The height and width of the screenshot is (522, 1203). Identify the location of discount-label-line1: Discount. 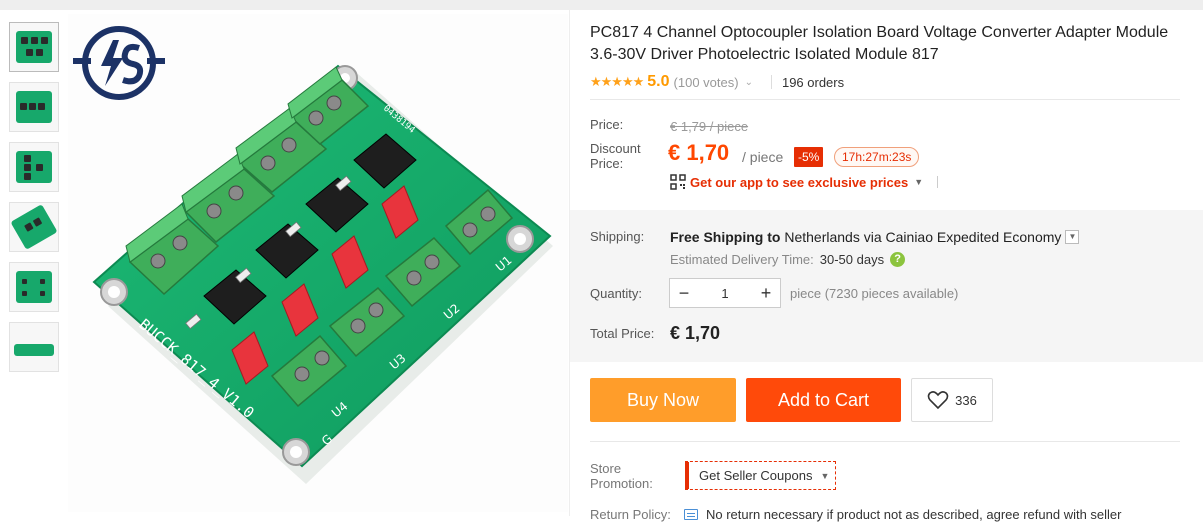
(615, 148).